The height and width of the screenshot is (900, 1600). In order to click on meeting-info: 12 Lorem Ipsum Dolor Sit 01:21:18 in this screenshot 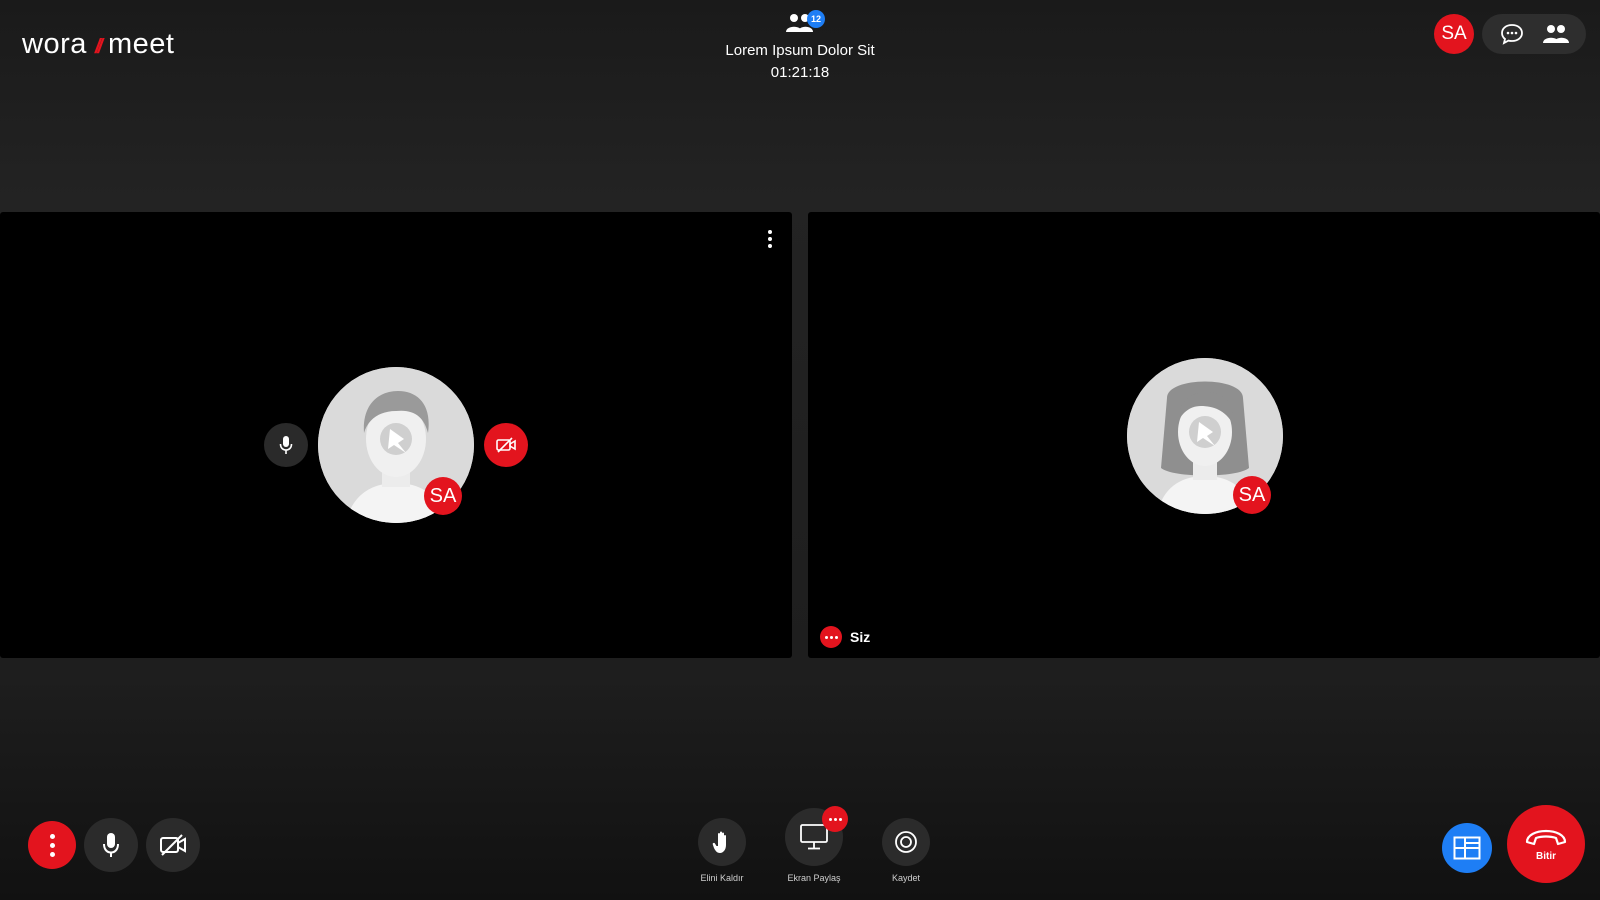, I will do `click(800, 45)`.